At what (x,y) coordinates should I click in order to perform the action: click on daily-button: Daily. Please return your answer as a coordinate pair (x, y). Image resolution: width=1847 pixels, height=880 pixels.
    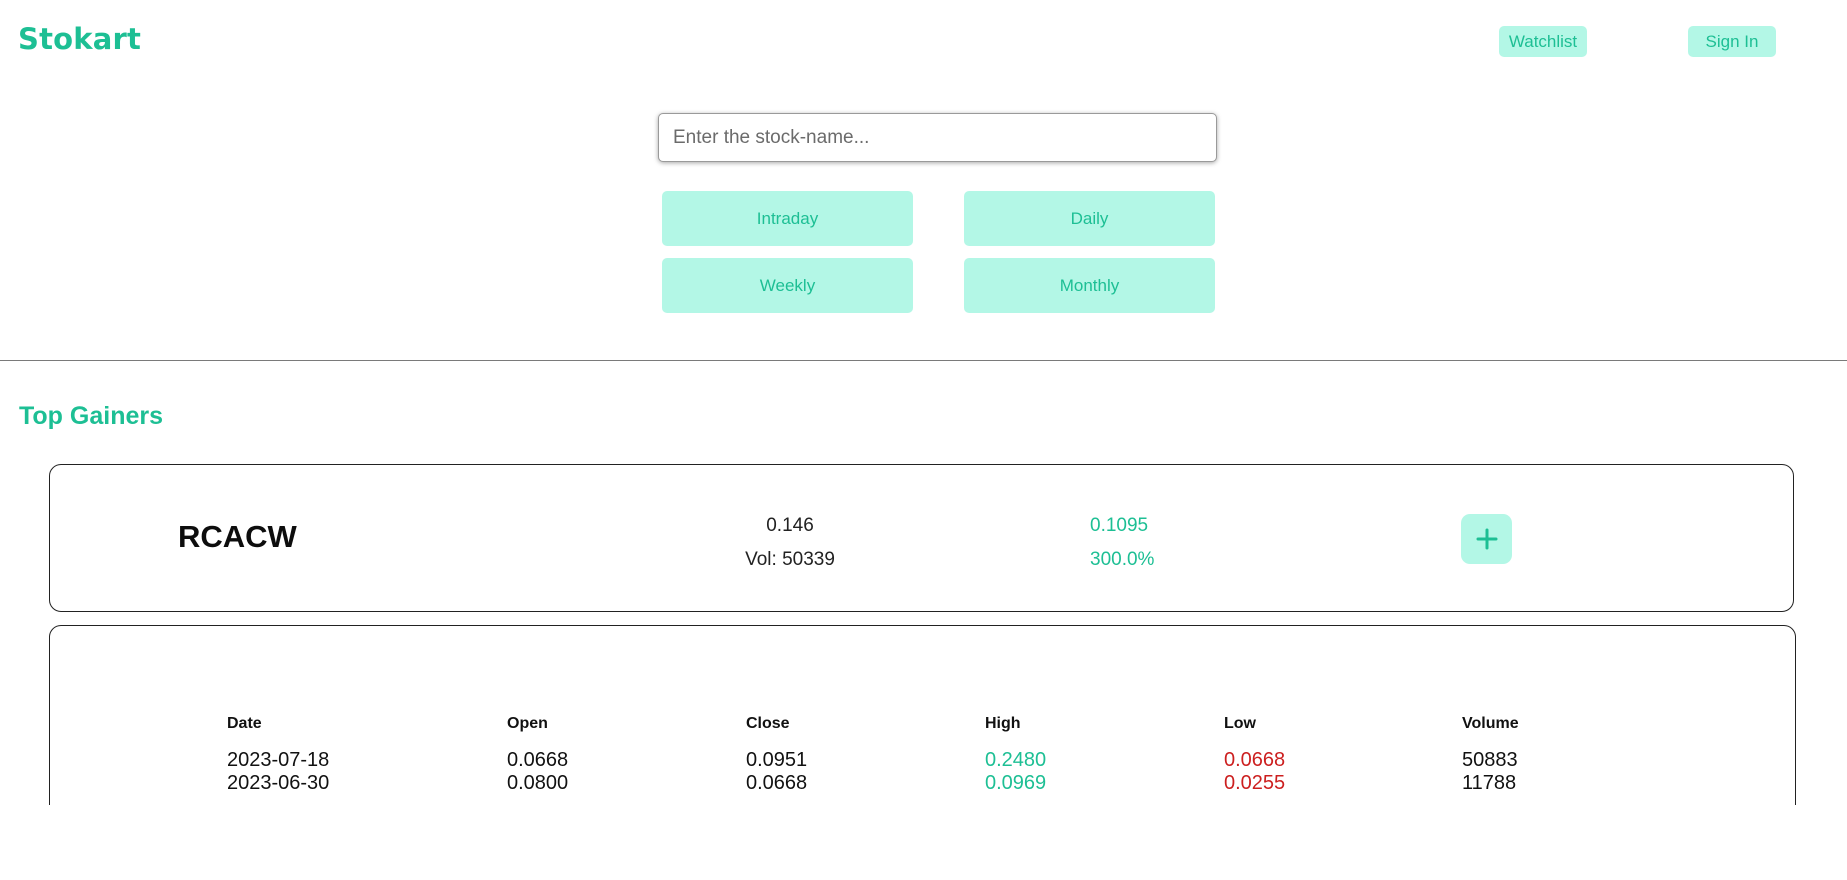
    Looking at the image, I should click on (1089, 218).